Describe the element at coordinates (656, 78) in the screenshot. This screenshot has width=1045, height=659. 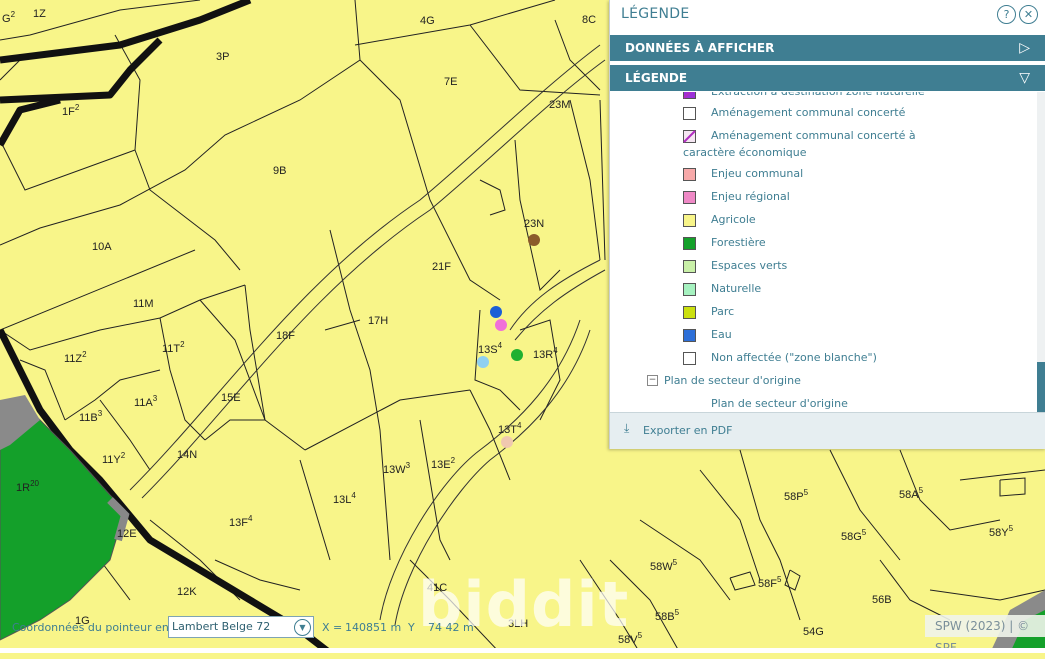
I see `section-legend-label: LÉGENDE` at that location.